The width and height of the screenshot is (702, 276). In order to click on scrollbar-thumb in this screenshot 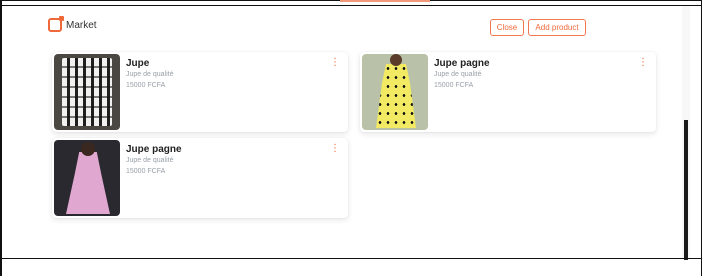, I will do `click(686, 190)`.